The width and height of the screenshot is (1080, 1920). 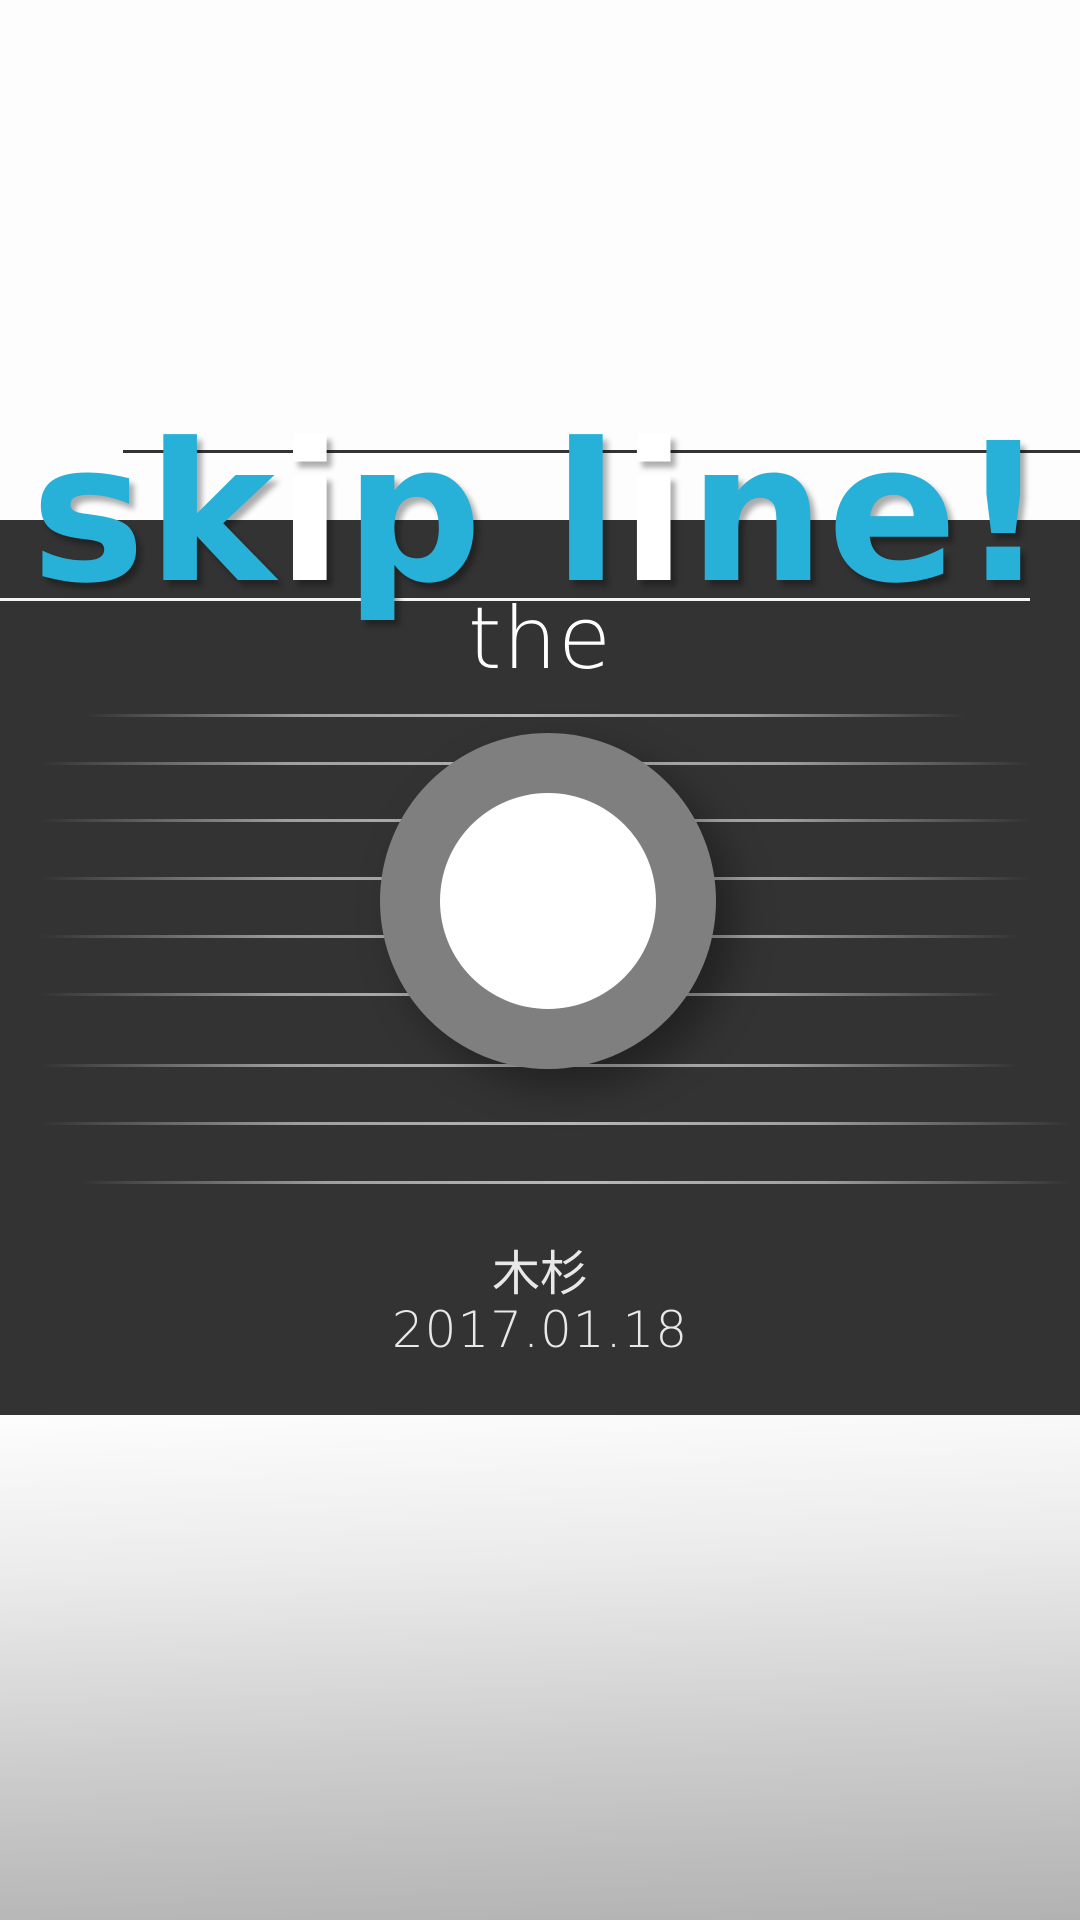 What do you see at coordinates (540, 1330) in the screenshot?
I see `release-date: 2017.01.18` at bounding box center [540, 1330].